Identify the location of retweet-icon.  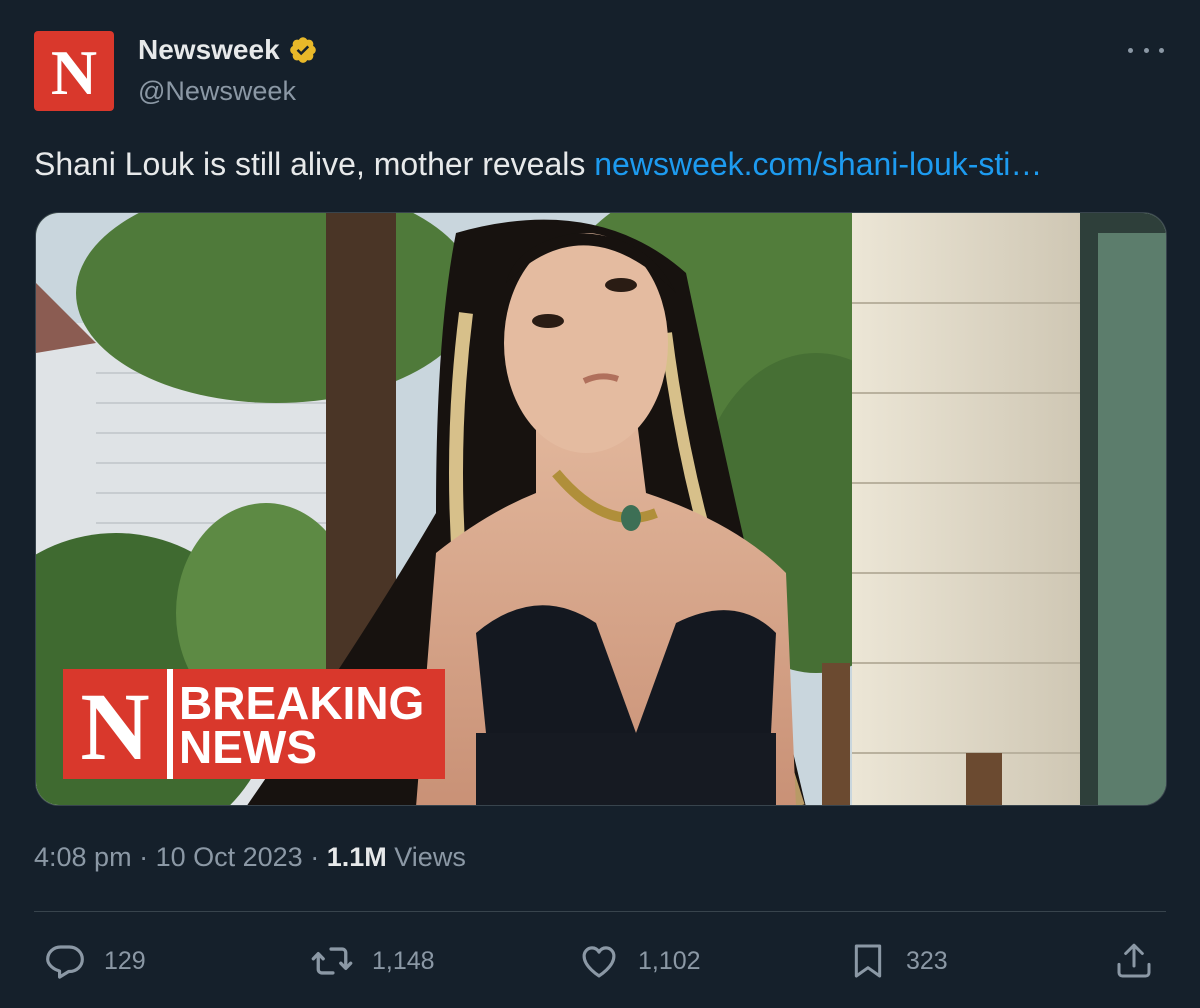
(332, 961).